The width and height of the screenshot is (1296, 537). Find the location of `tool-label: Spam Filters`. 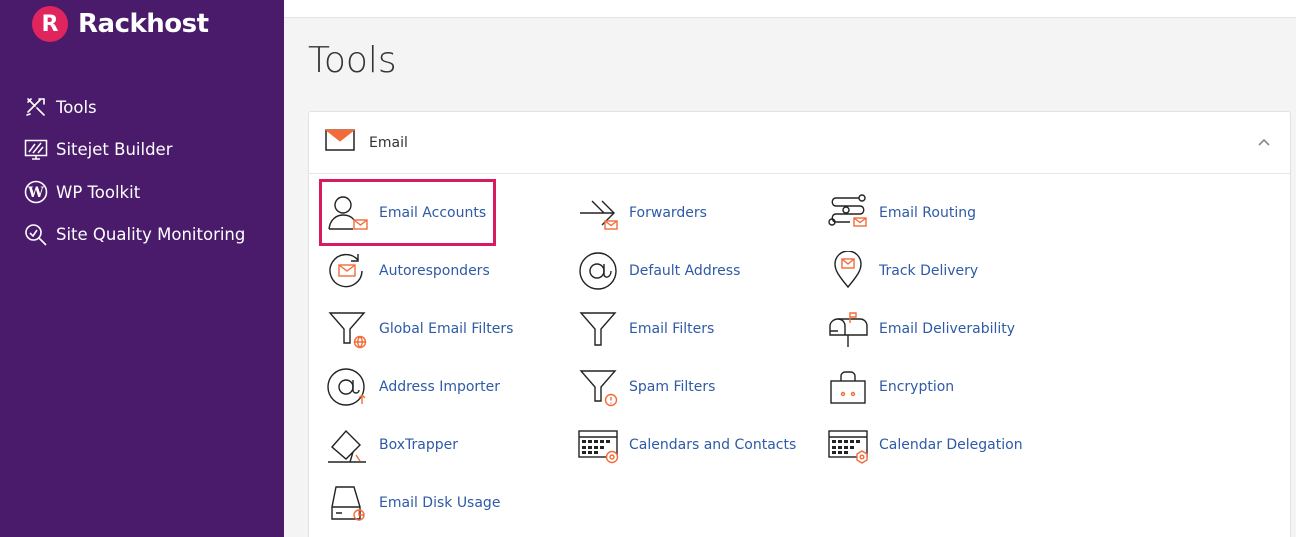

tool-label: Spam Filters is located at coordinates (672, 387).